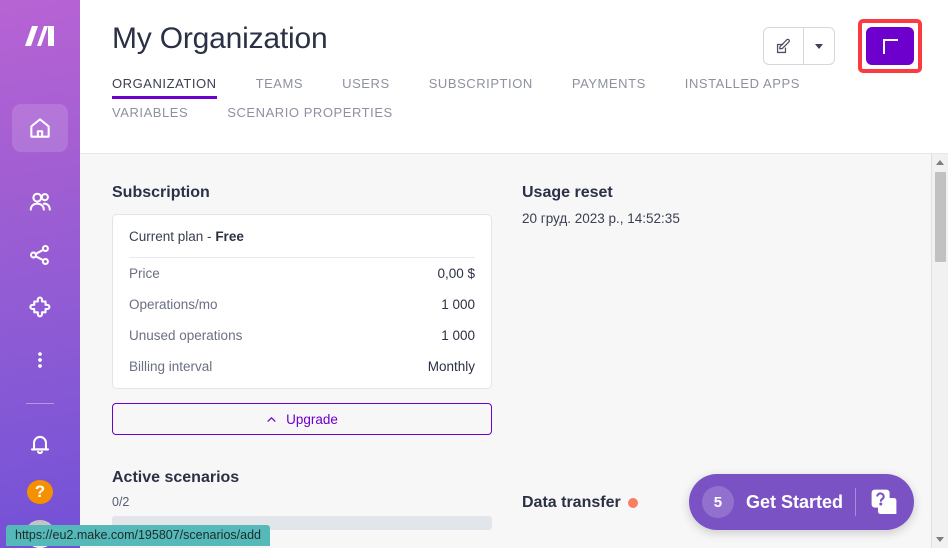  I want to click on subscription-heading: Subscription, so click(161, 192).